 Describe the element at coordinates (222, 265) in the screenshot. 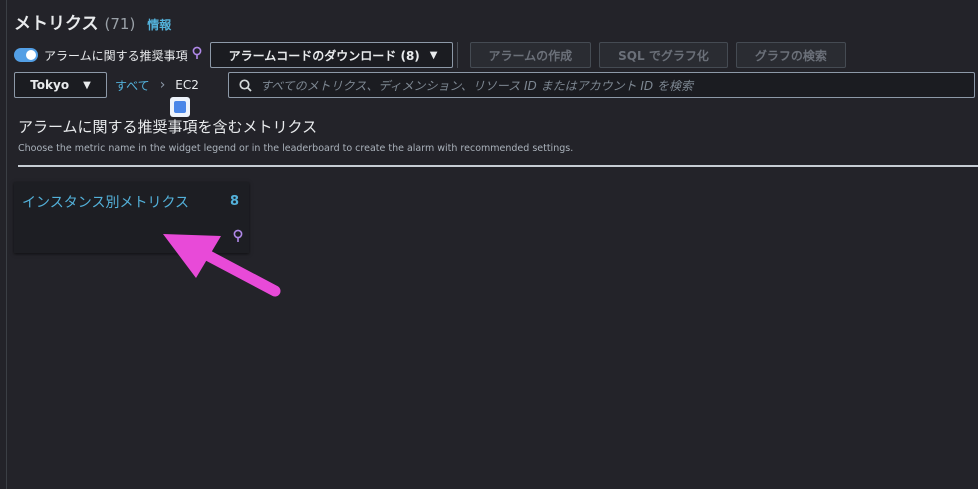

I see `arrow-annotation` at that location.